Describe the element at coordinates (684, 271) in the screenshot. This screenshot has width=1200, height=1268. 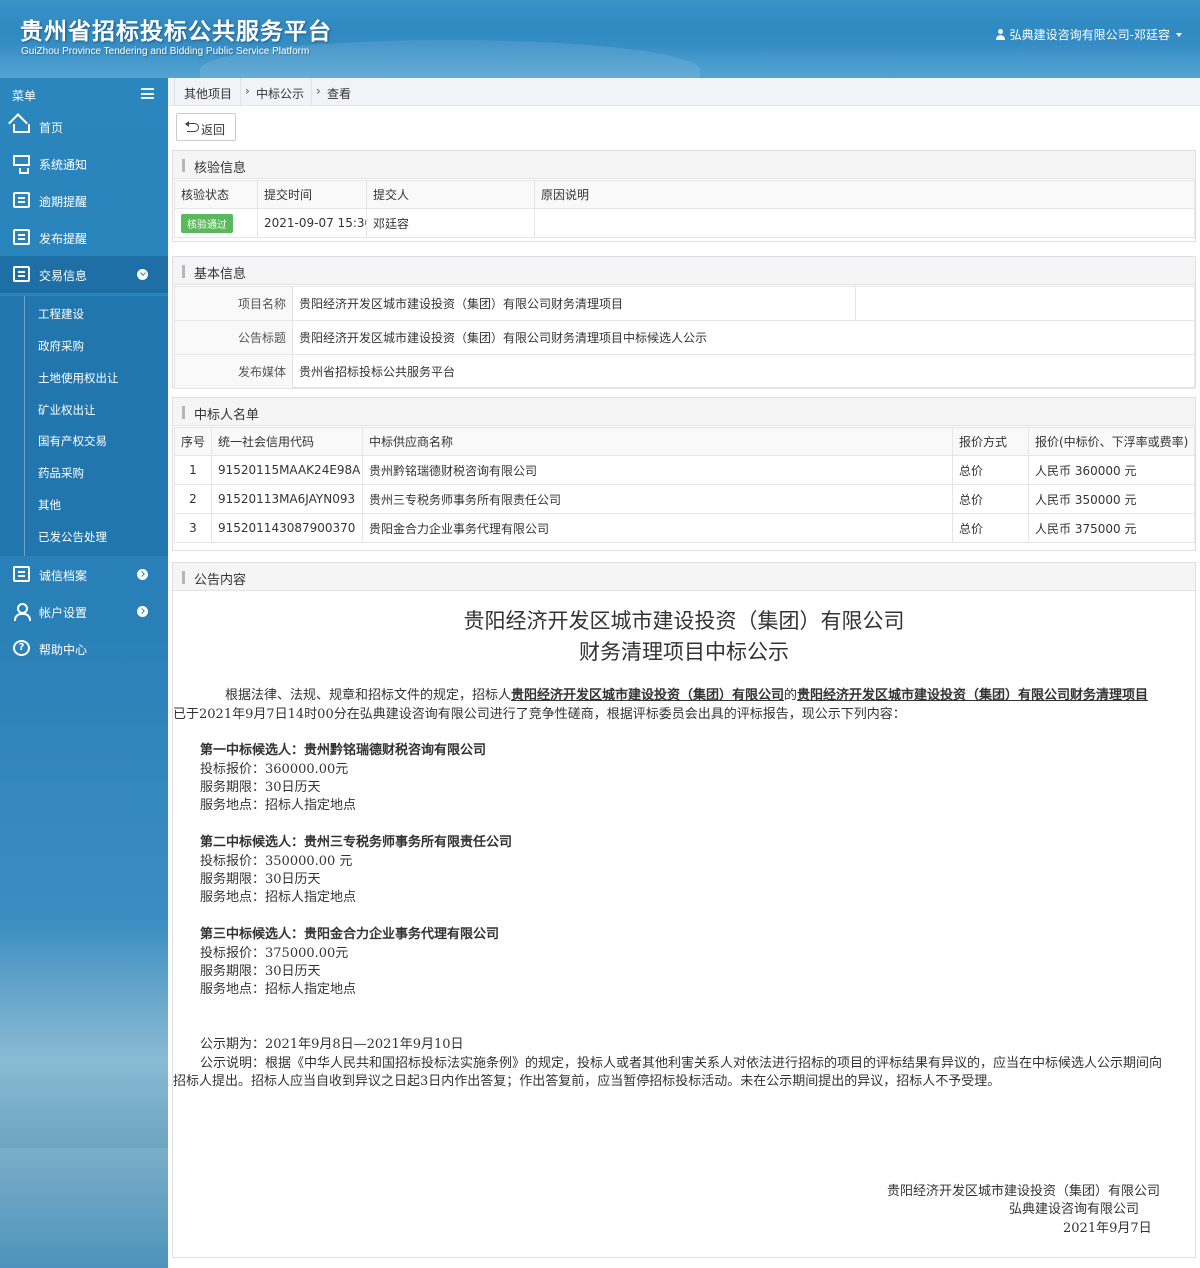
I see `panel-header: 基本信息` at that location.